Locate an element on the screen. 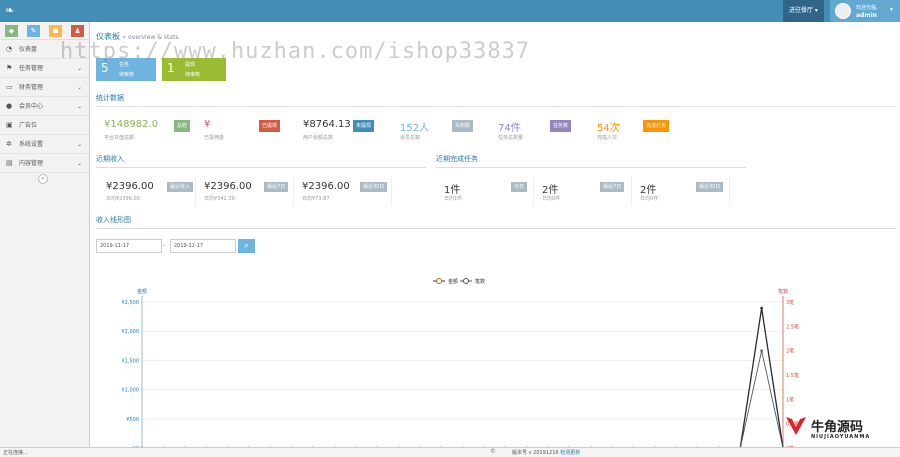 This screenshot has height=457, width=900. picture-icon: ▣ is located at coordinates (9, 125).